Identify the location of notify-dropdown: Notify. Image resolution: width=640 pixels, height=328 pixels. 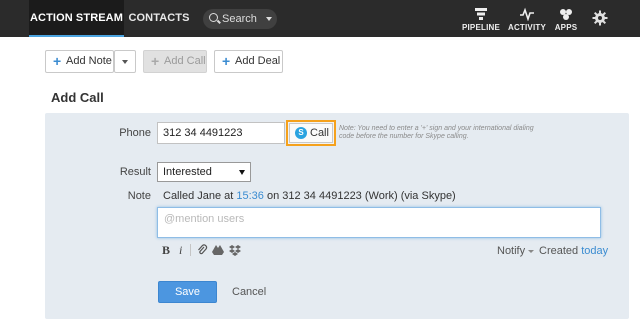
(516, 251).